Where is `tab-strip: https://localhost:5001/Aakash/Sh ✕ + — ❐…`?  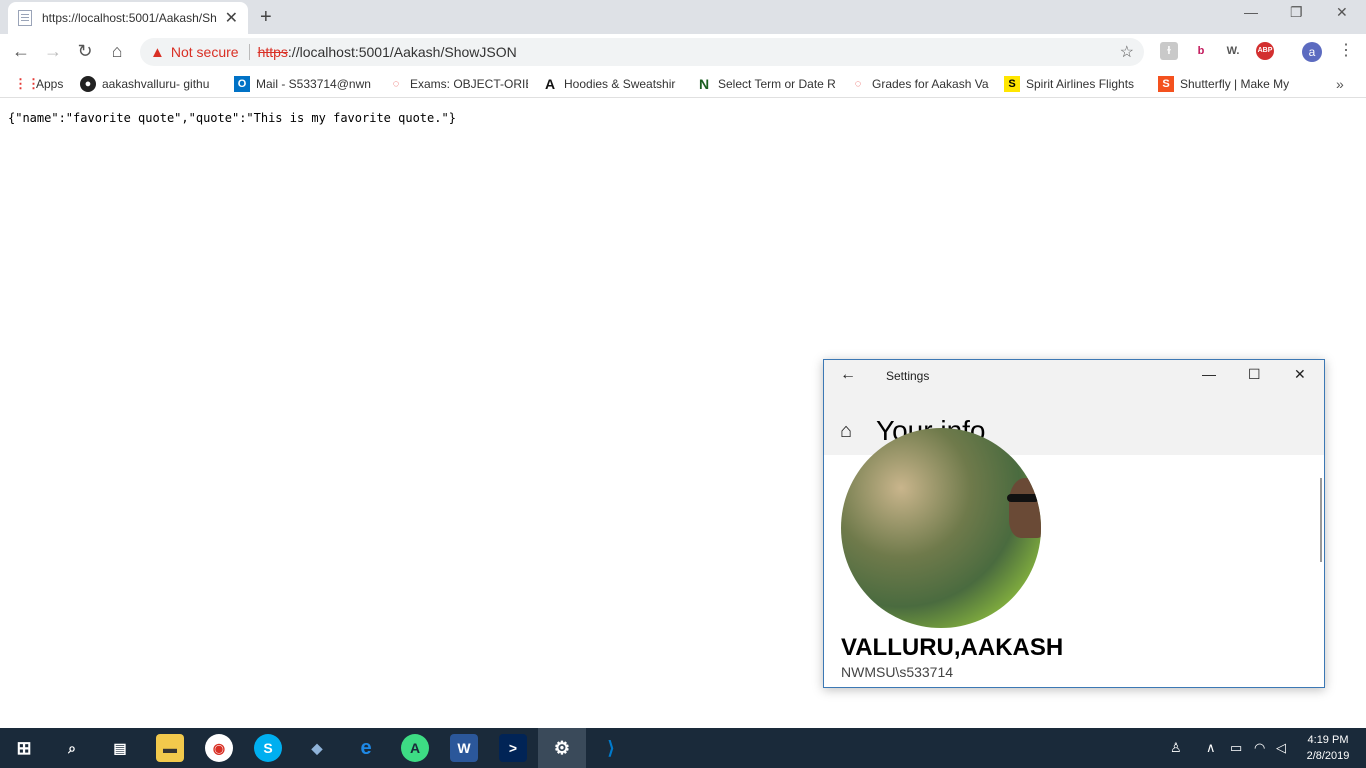
tab-strip: https://localhost:5001/Aakash/Sh ✕ + — ❐… is located at coordinates (683, 17).